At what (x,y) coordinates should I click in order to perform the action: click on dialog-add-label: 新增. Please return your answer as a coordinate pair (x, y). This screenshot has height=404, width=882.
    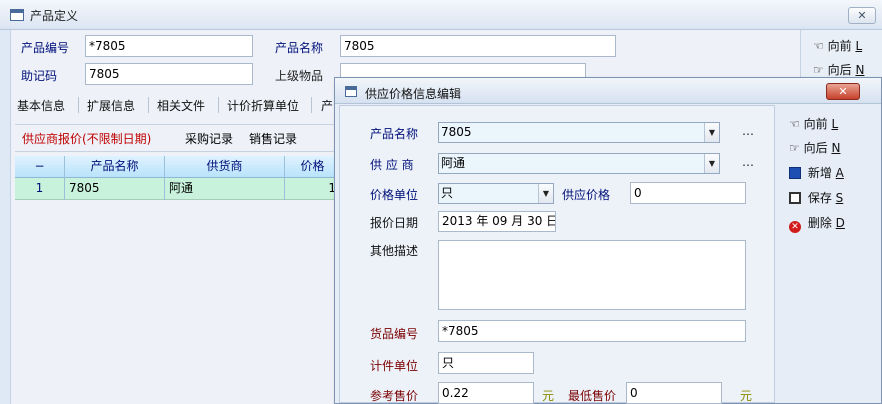
    Looking at the image, I should click on (819, 173).